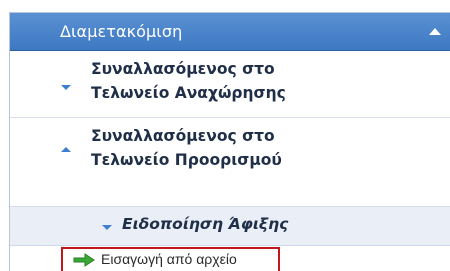 The height and width of the screenshot is (271, 450). I want to click on menu-header-transit: Διαμετακόμιση, so click(230, 32).